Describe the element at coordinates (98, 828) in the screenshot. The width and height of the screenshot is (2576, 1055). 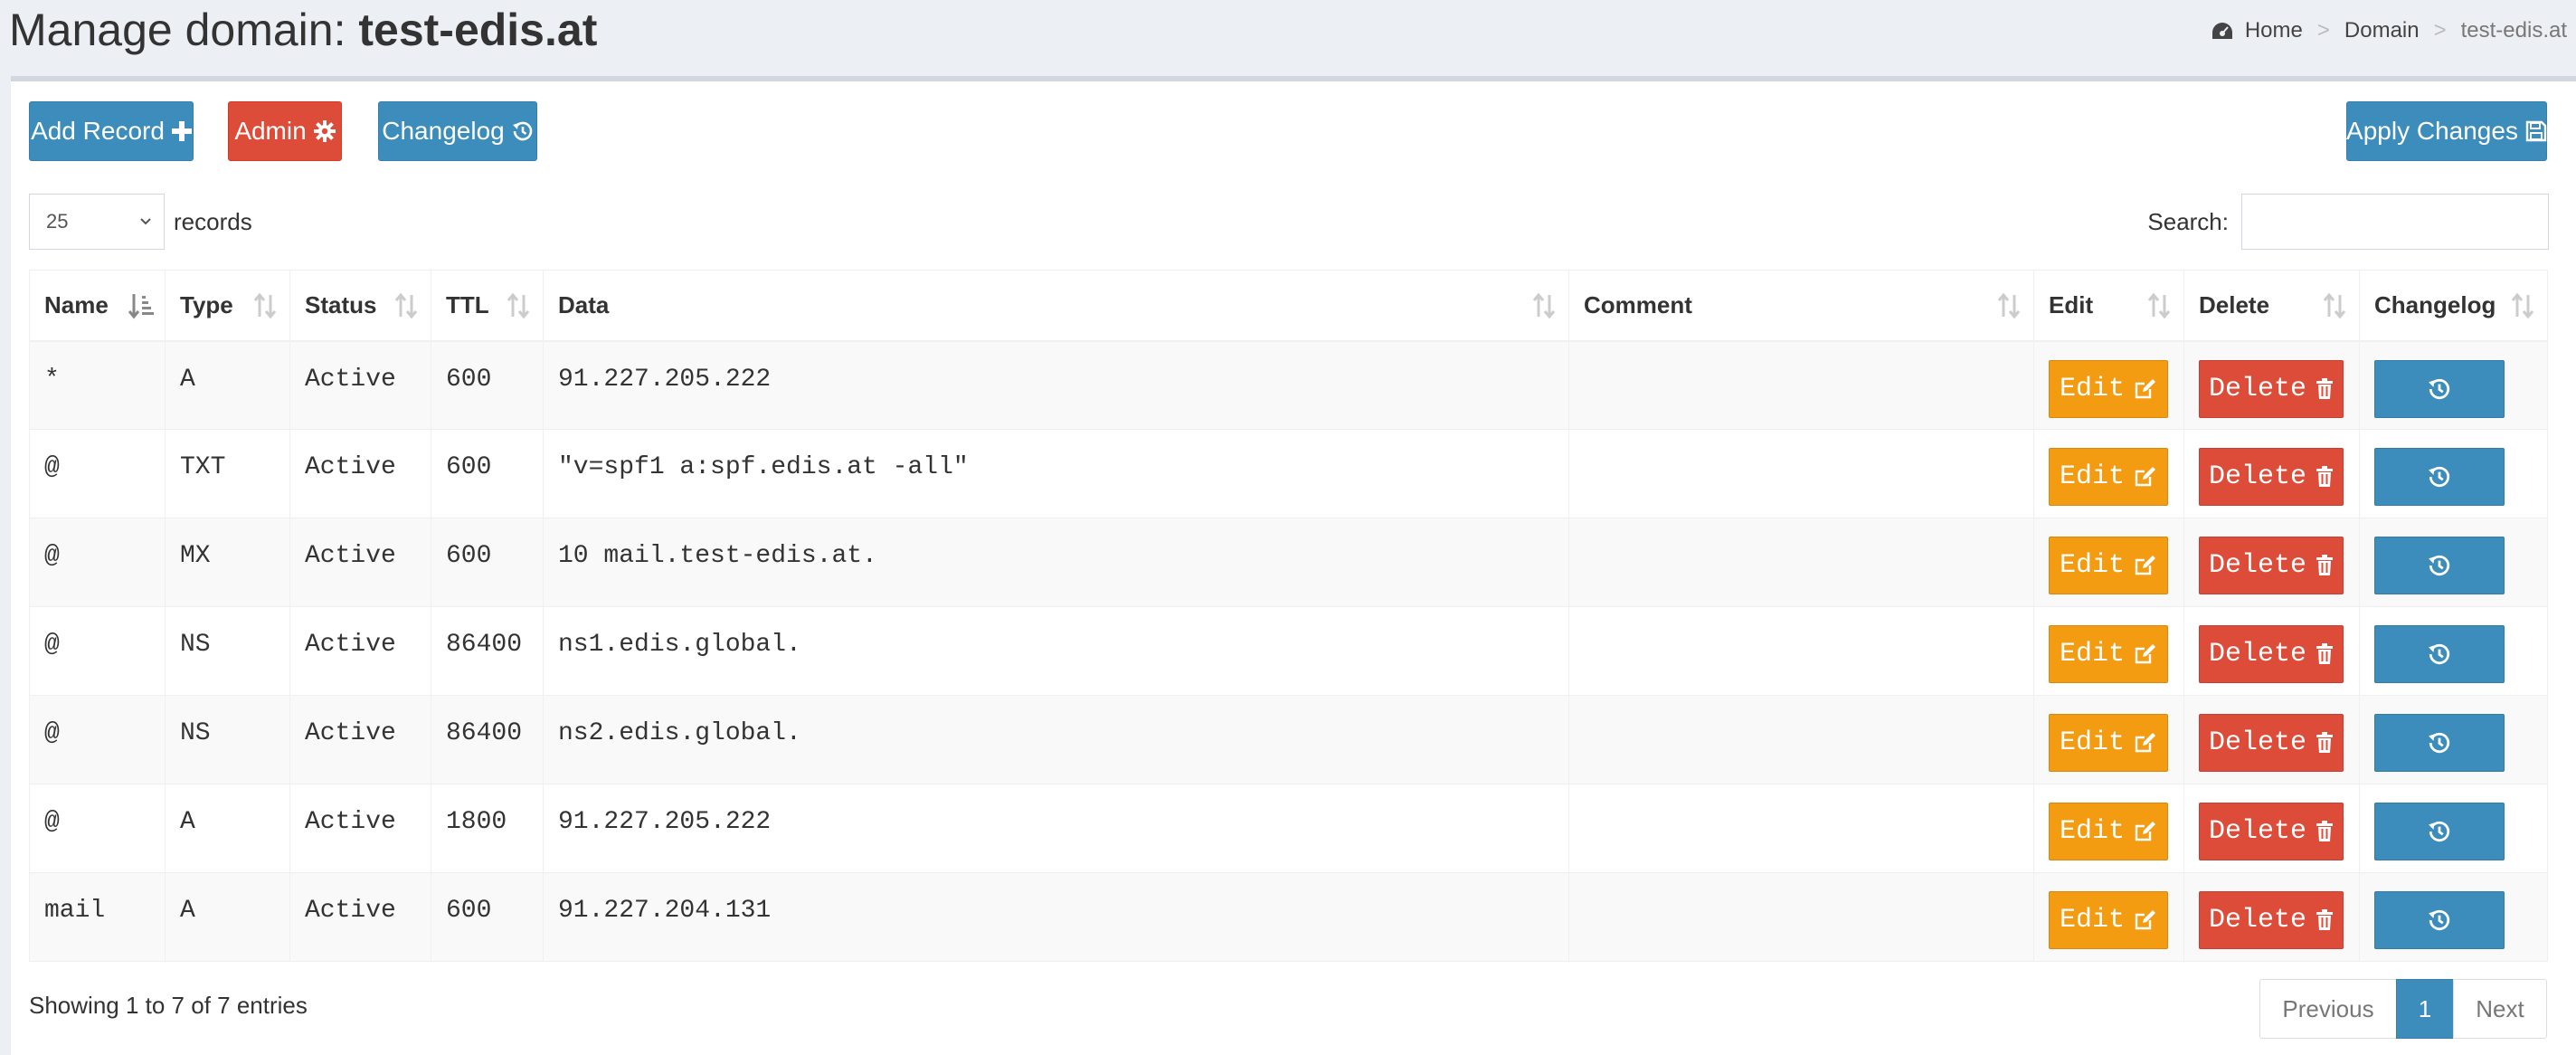
I see `record-name-cell: @` at that location.